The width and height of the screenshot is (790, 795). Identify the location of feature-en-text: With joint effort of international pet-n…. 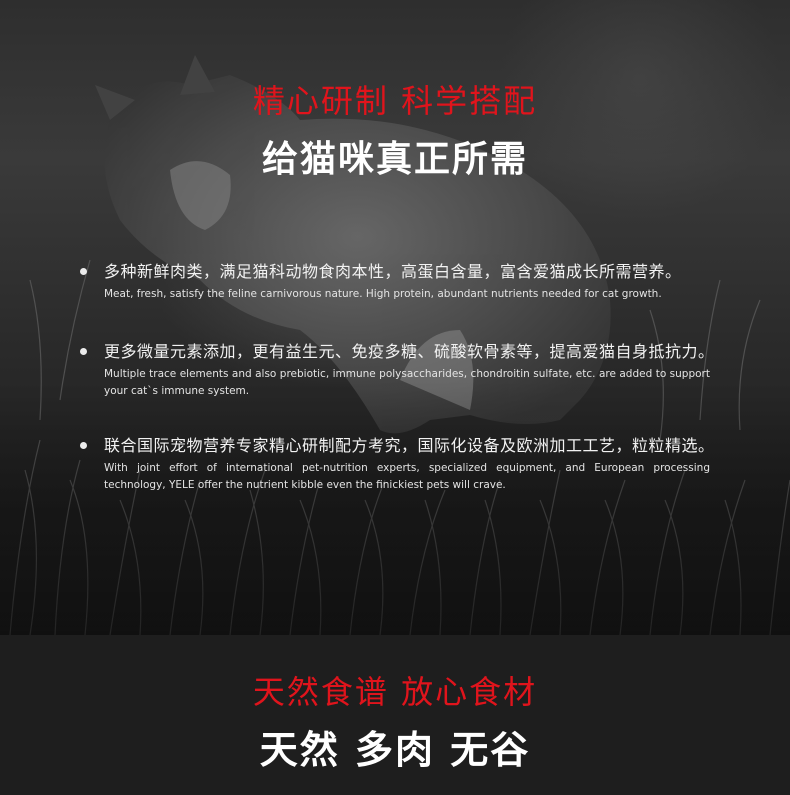
(407, 476).